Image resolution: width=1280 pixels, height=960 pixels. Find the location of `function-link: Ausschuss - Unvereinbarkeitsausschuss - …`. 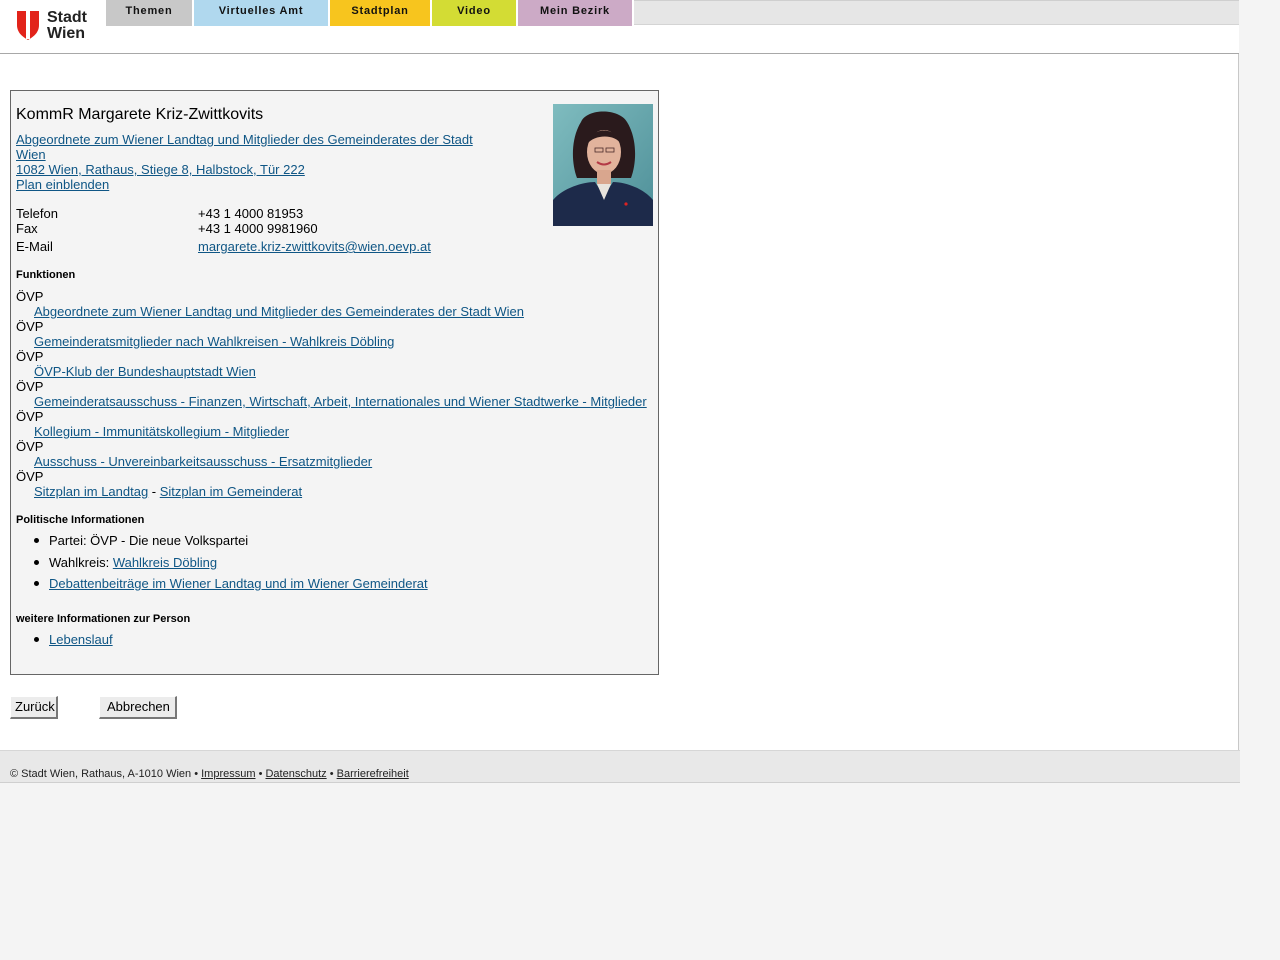

function-link: Ausschuss - Unvereinbarkeitsausschuss - … is located at coordinates (203, 461).